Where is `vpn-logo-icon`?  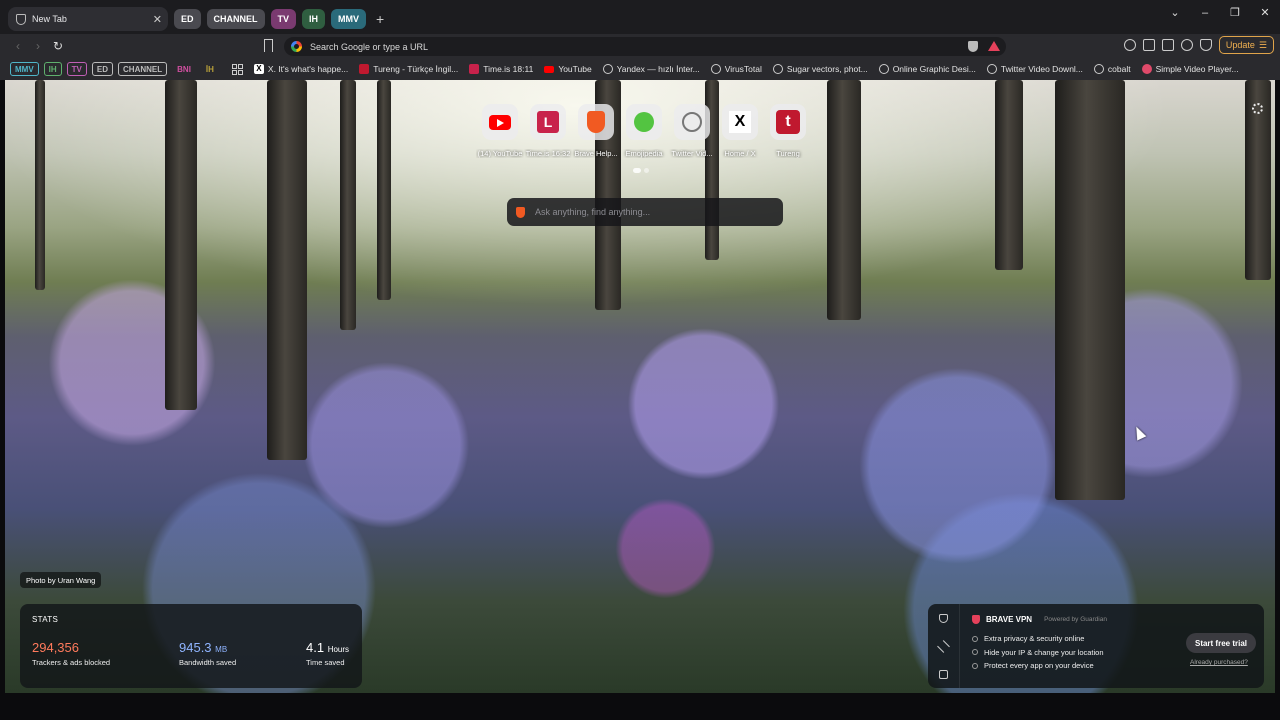
vpn-logo-icon is located at coordinates (976, 619).